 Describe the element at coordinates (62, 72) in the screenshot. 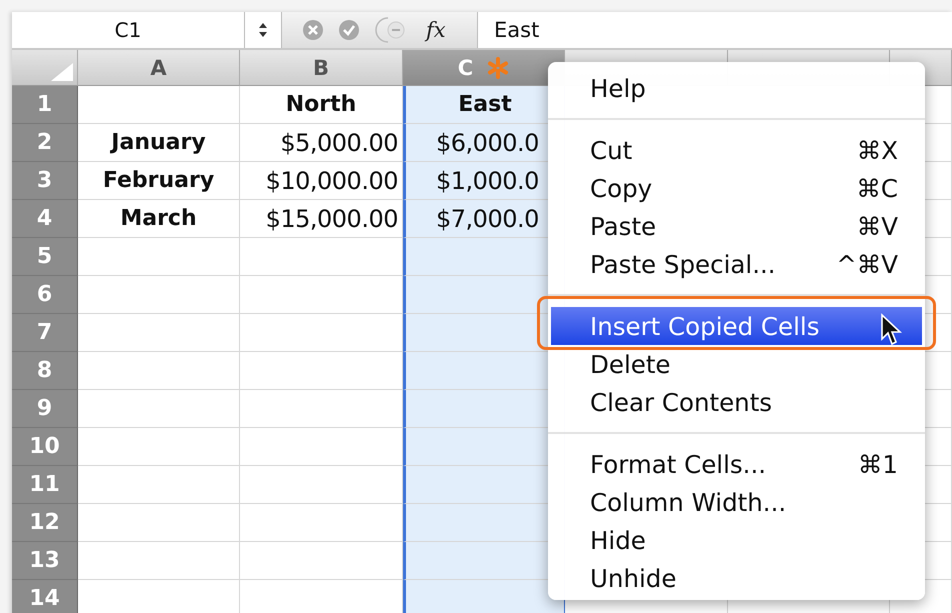

I see `corner-triangle-icon` at that location.